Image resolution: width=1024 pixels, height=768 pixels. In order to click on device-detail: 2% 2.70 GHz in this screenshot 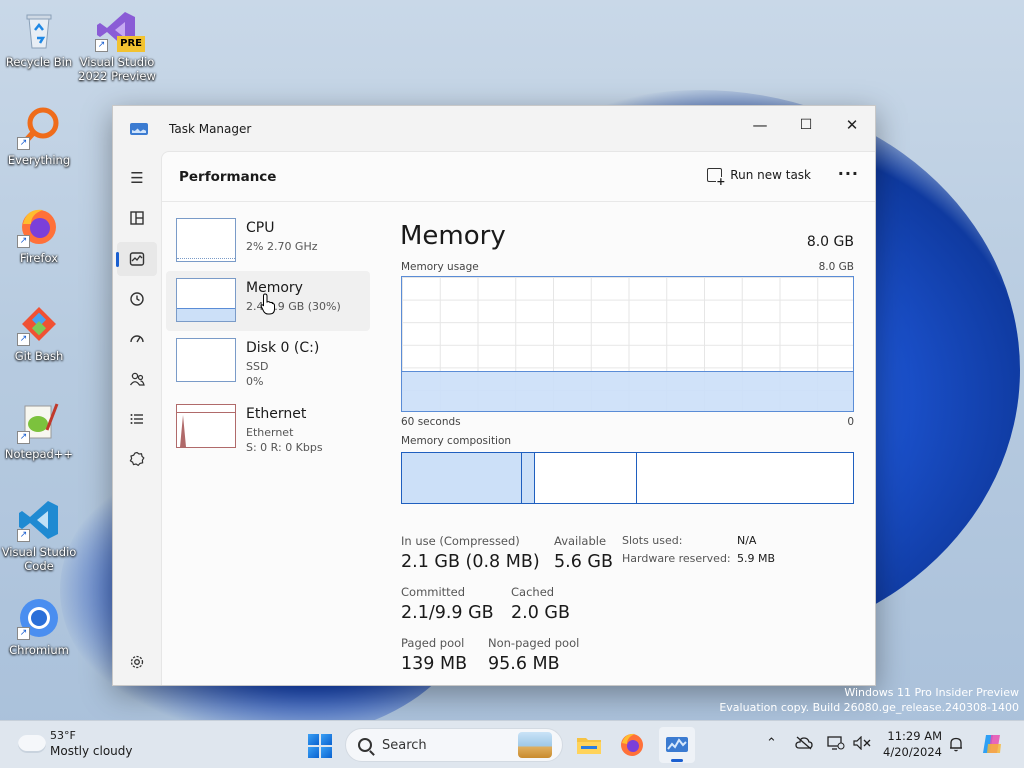, I will do `click(282, 246)`.